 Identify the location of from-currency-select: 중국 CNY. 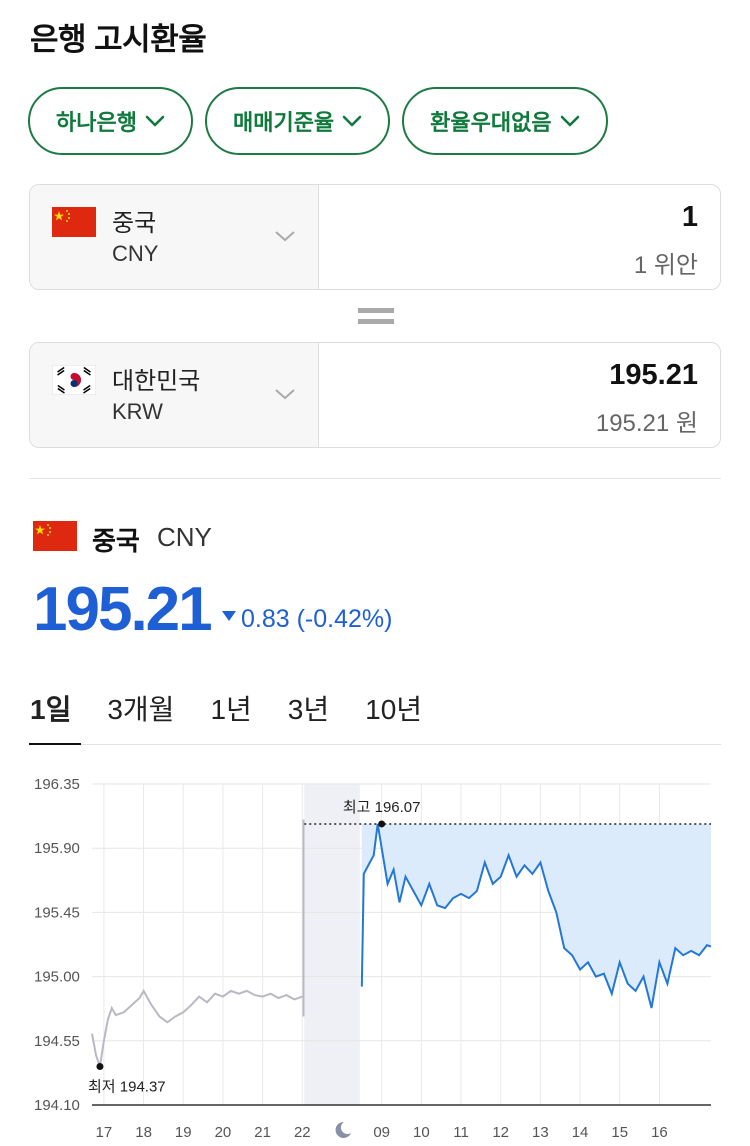
(174, 237).